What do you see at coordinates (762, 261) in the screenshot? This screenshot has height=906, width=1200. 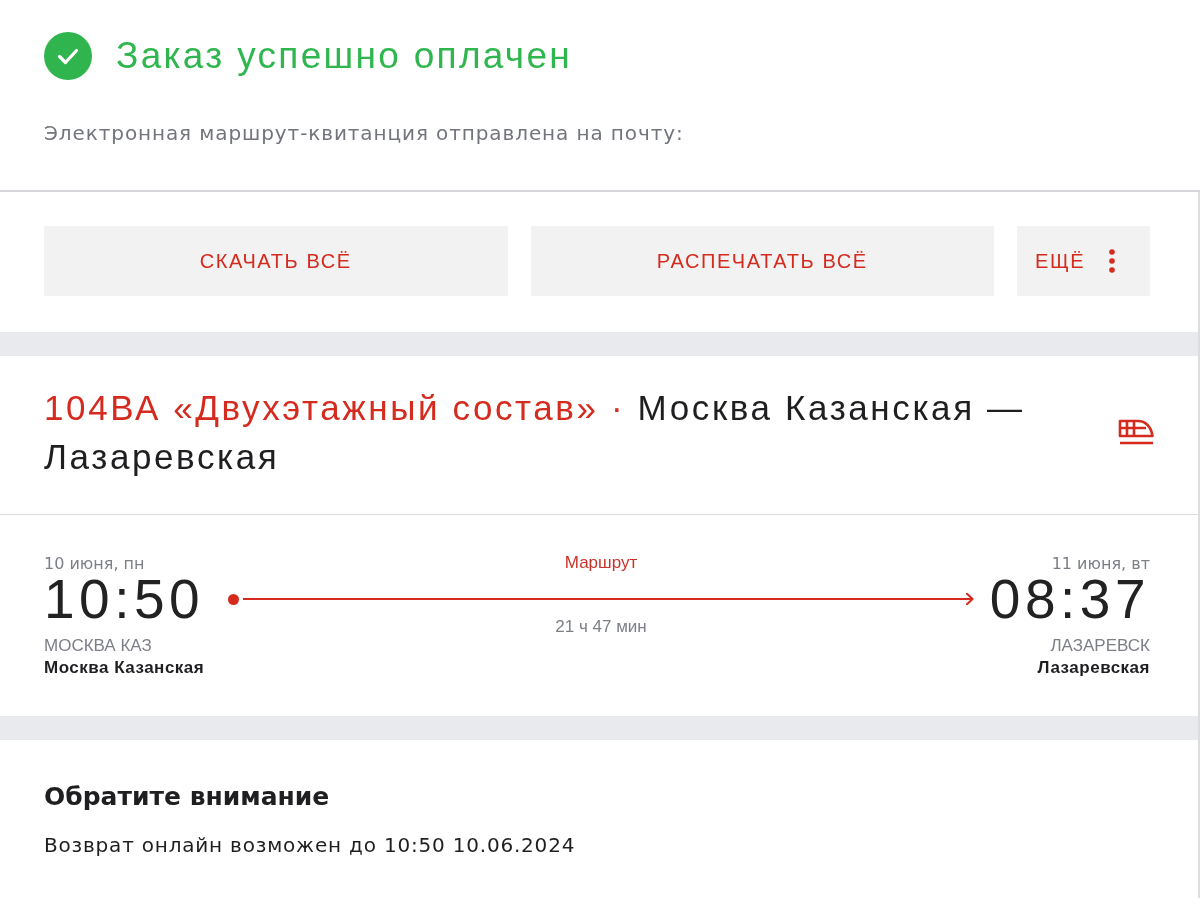 I see `action-button: РАСПЕЧАТАТЬ ВСЁ` at bounding box center [762, 261].